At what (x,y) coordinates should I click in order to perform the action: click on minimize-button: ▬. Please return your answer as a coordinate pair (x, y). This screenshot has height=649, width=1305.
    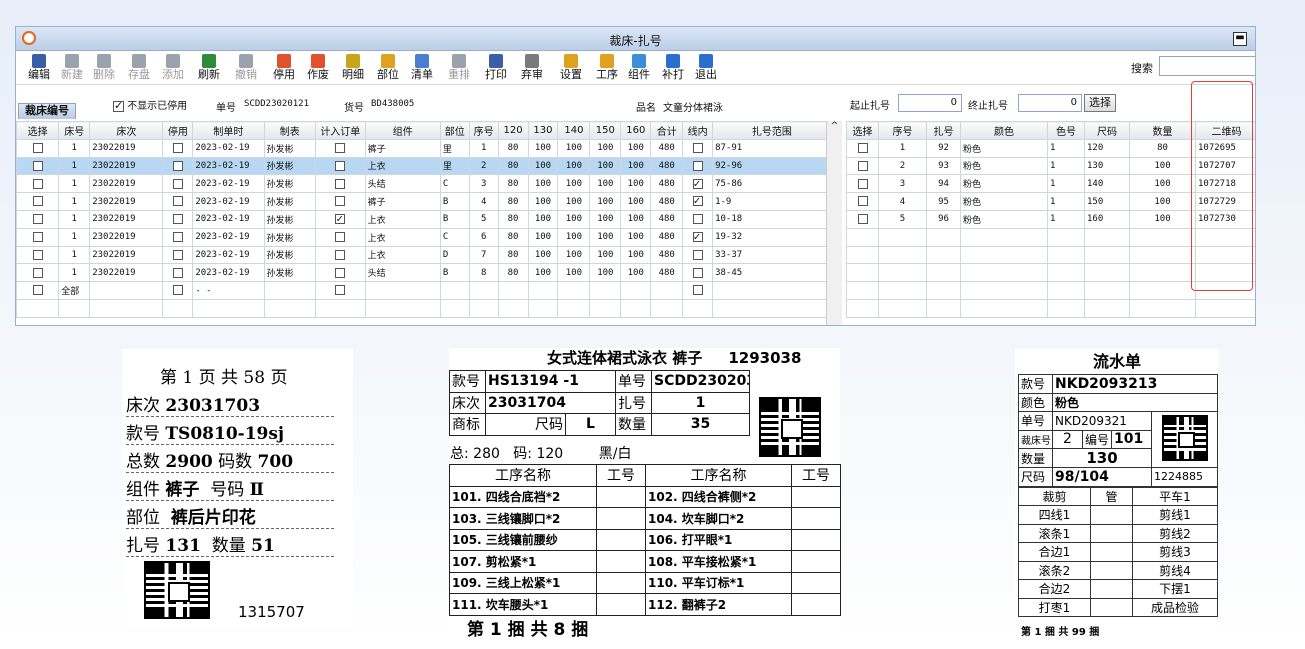
    Looking at the image, I should click on (1240, 39).